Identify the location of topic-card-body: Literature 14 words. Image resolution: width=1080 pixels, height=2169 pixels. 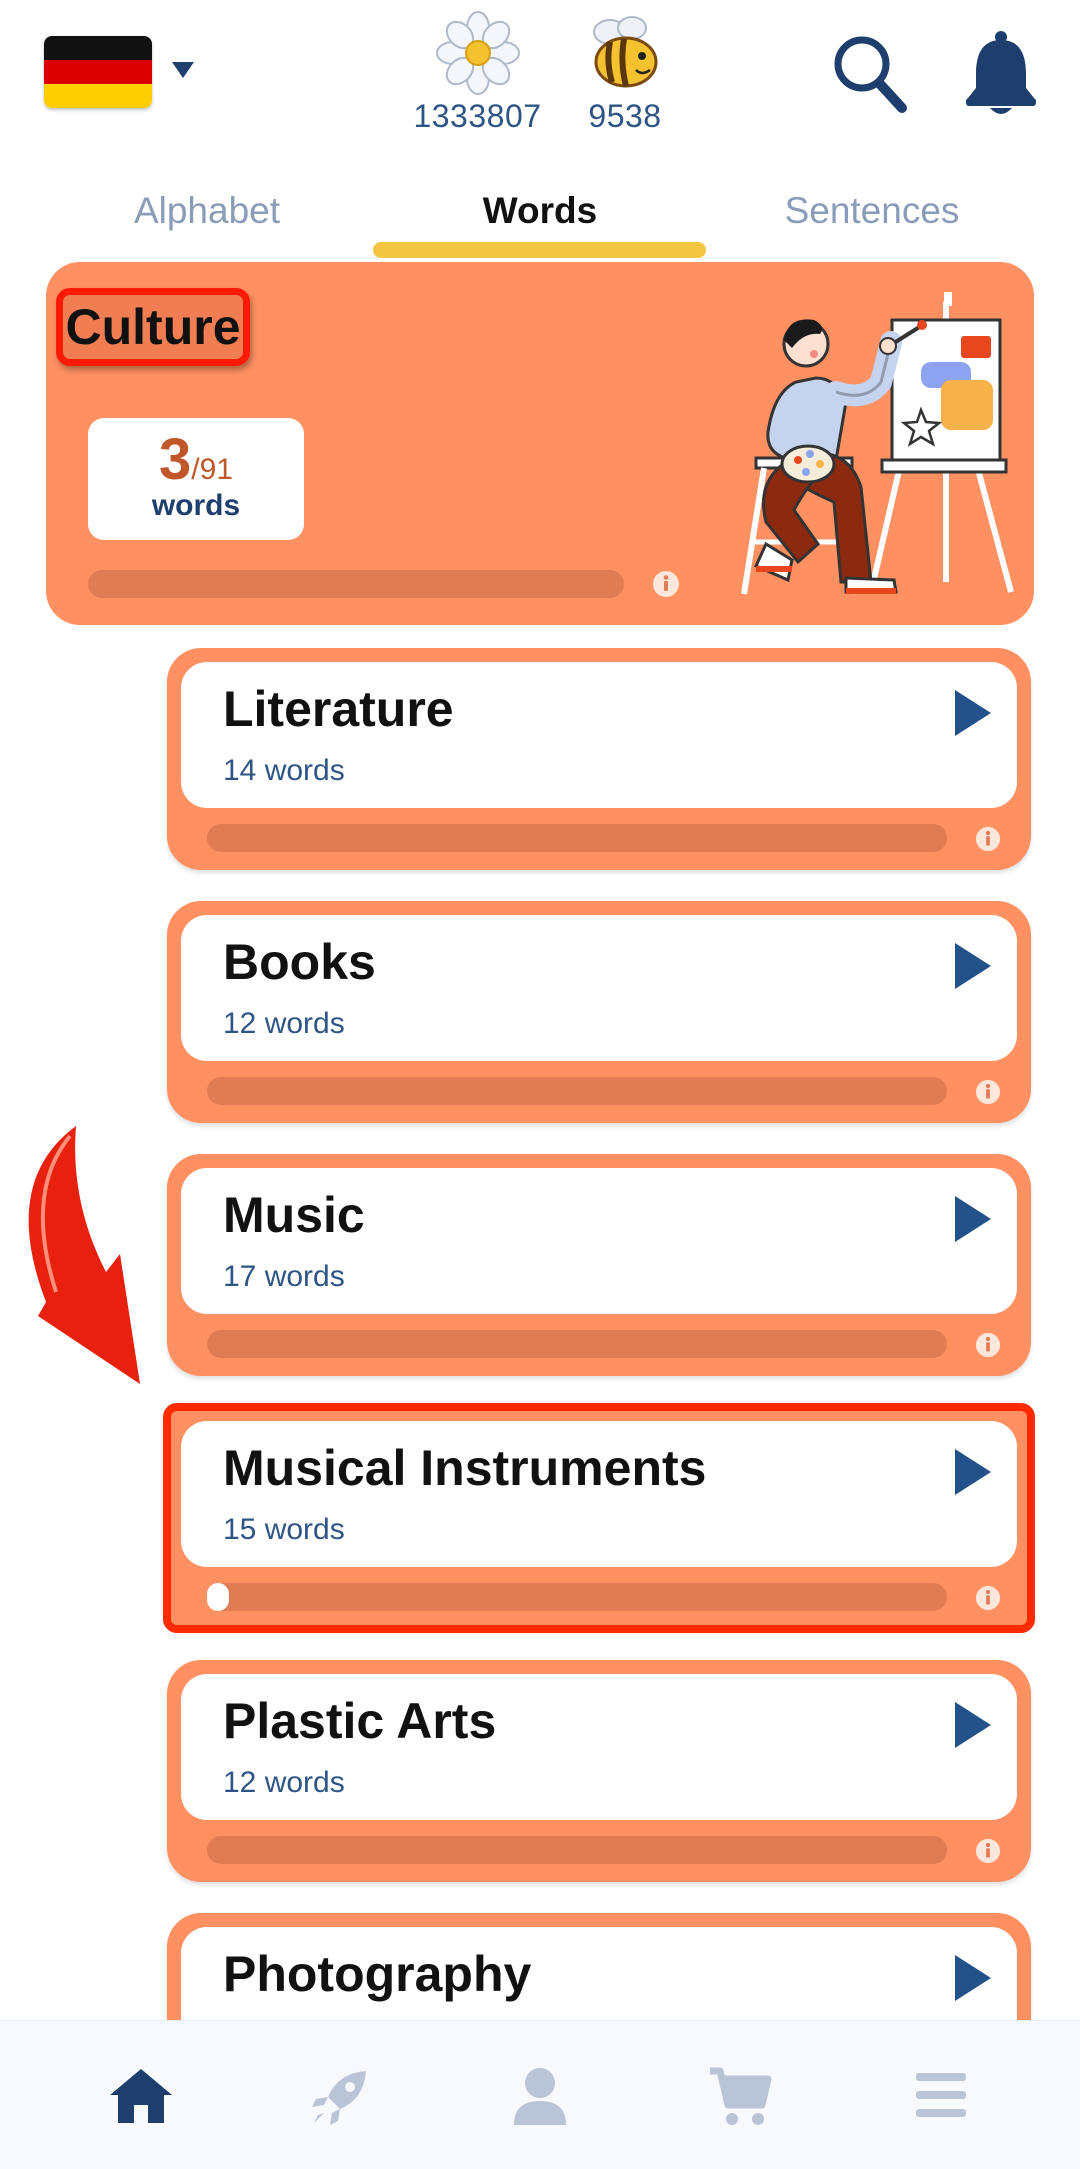
(599, 735).